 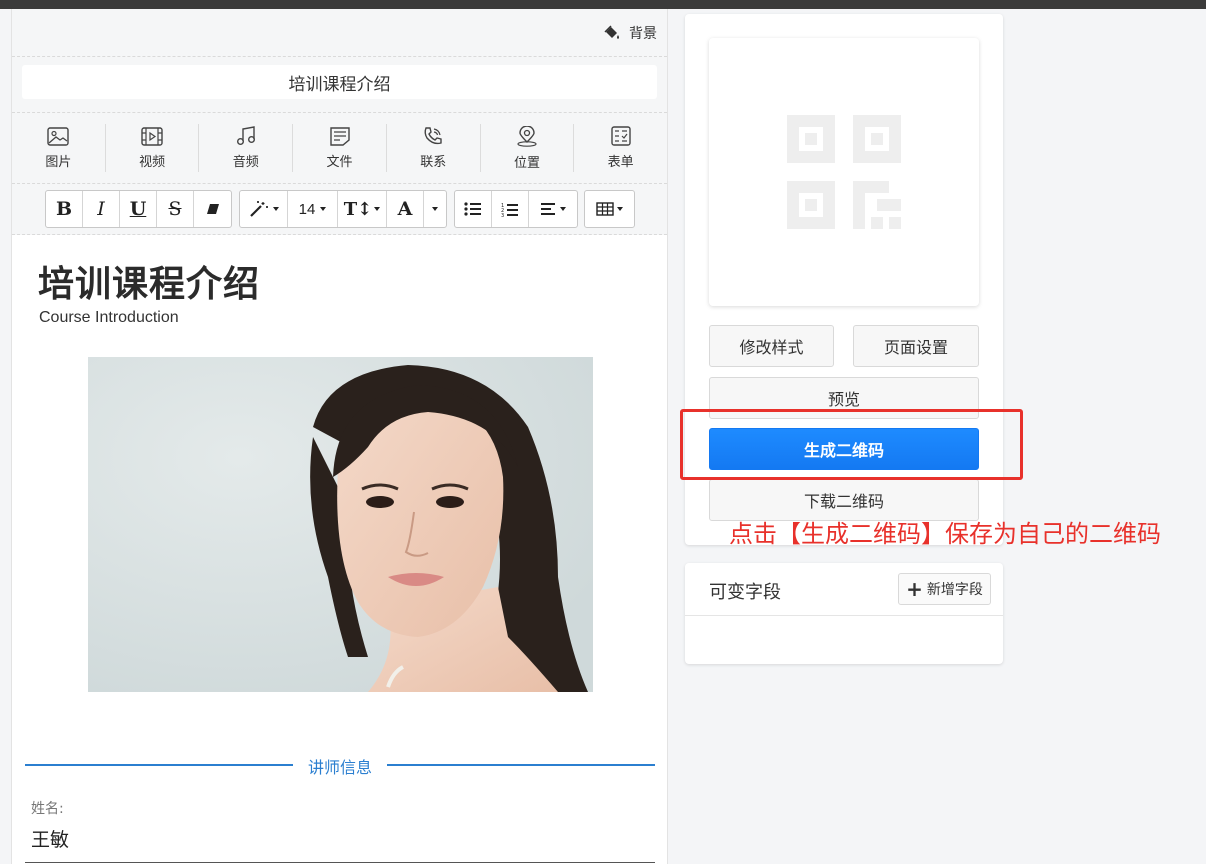 I want to click on tool-label: 位置, so click(x=526, y=163).